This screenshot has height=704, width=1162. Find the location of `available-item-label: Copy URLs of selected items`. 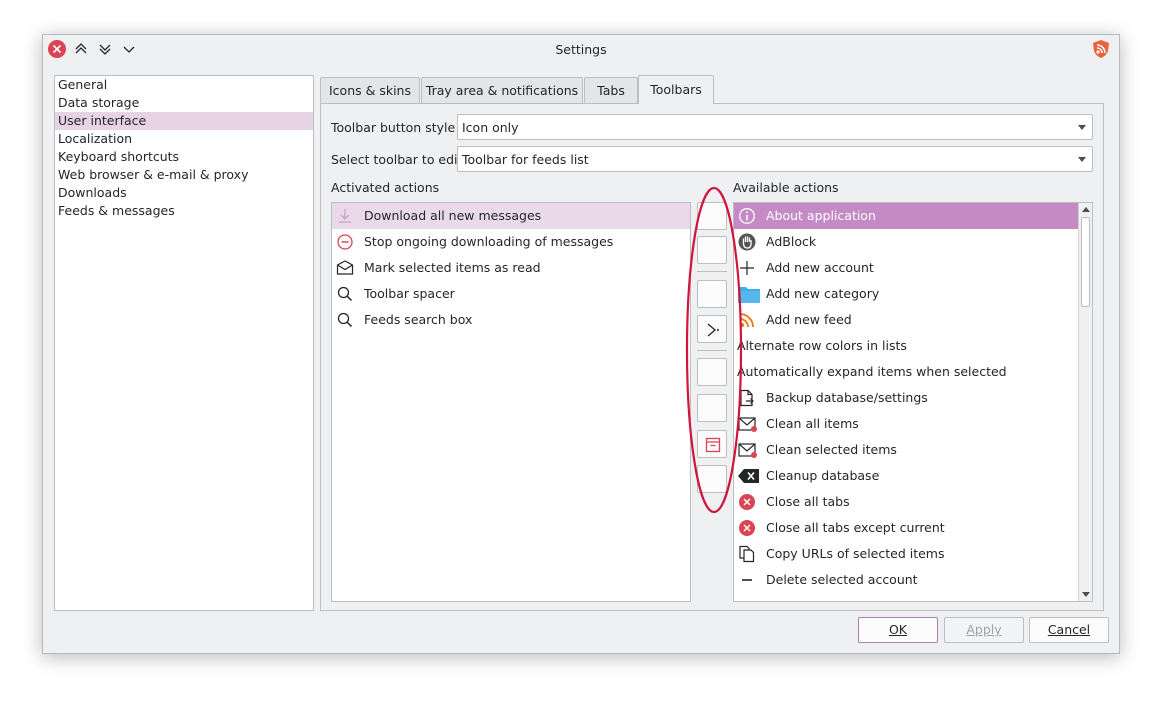

available-item-label: Copy URLs of selected items is located at coordinates (855, 553).